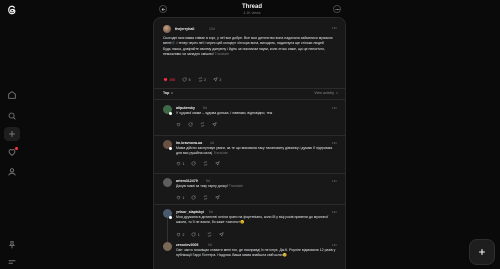 Image resolution: width=500 pixels, height=269 pixels. I want to click on profile-nav-button, so click(12, 172).